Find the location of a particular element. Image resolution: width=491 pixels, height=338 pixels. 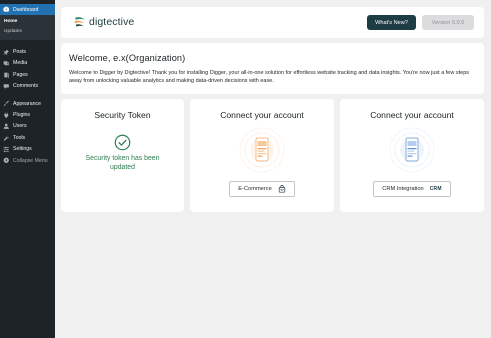

sidebar-item-posts: Posts is located at coordinates (27, 51).